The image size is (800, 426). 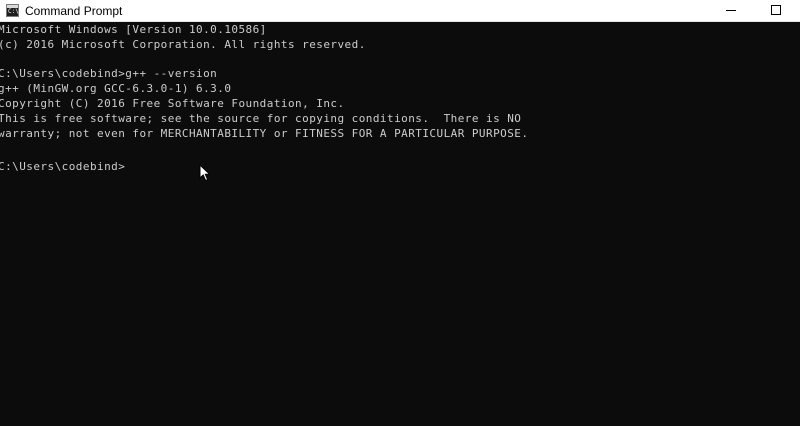 What do you see at coordinates (205, 173) in the screenshot?
I see `mouse-pointer-icon` at bounding box center [205, 173].